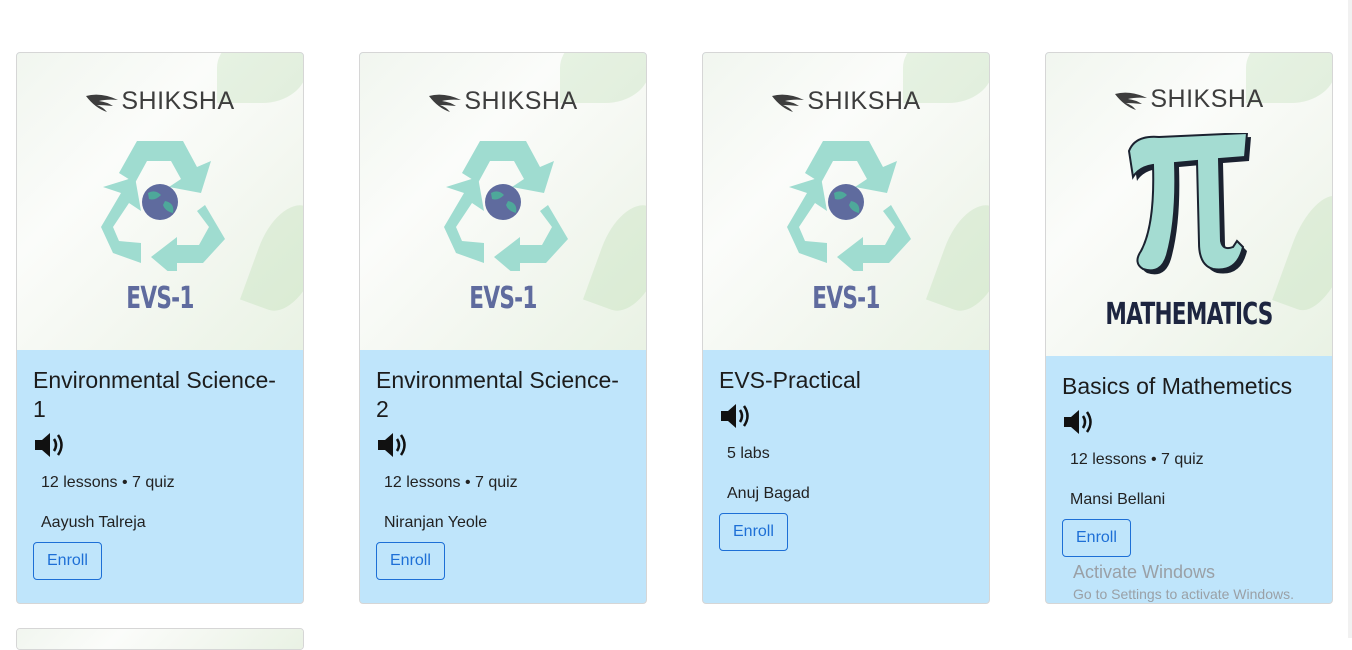 This screenshot has height=650, width=1352. I want to click on course-body: EVS-Practical 5 labs Anuj Bagad Enroll, so click(846, 458).